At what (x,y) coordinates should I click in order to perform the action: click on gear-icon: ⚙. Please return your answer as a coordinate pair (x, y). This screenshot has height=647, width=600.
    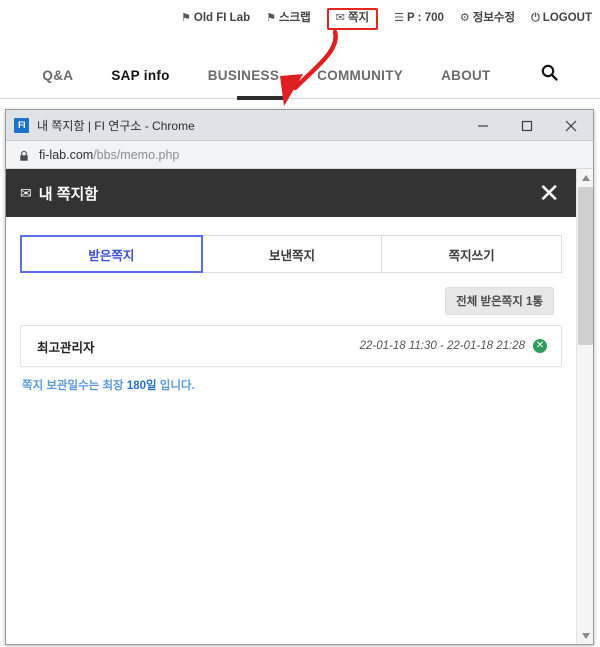
    Looking at the image, I should click on (464, 18).